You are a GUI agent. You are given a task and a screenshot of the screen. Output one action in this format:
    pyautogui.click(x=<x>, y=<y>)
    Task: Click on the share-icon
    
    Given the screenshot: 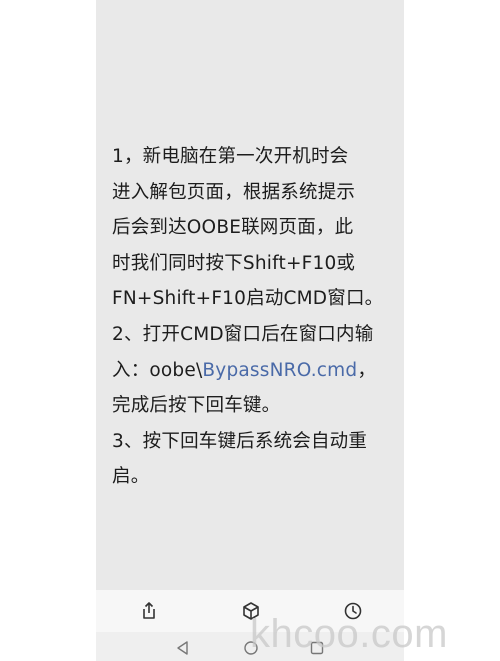 What is the action you would take?
    pyautogui.click(x=149, y=611)
    